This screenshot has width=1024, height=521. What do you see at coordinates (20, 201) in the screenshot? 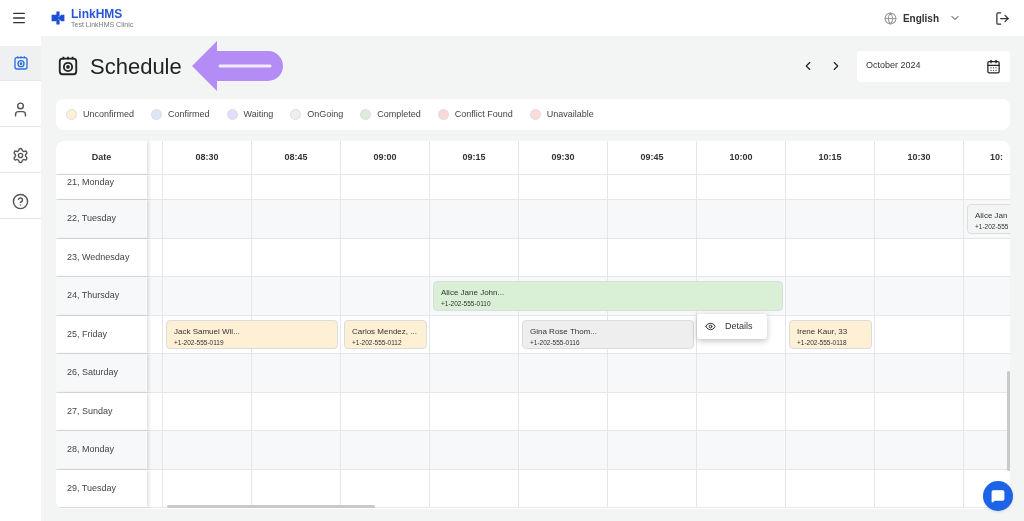
I see `help-icon` at bounding box center [20, 201].